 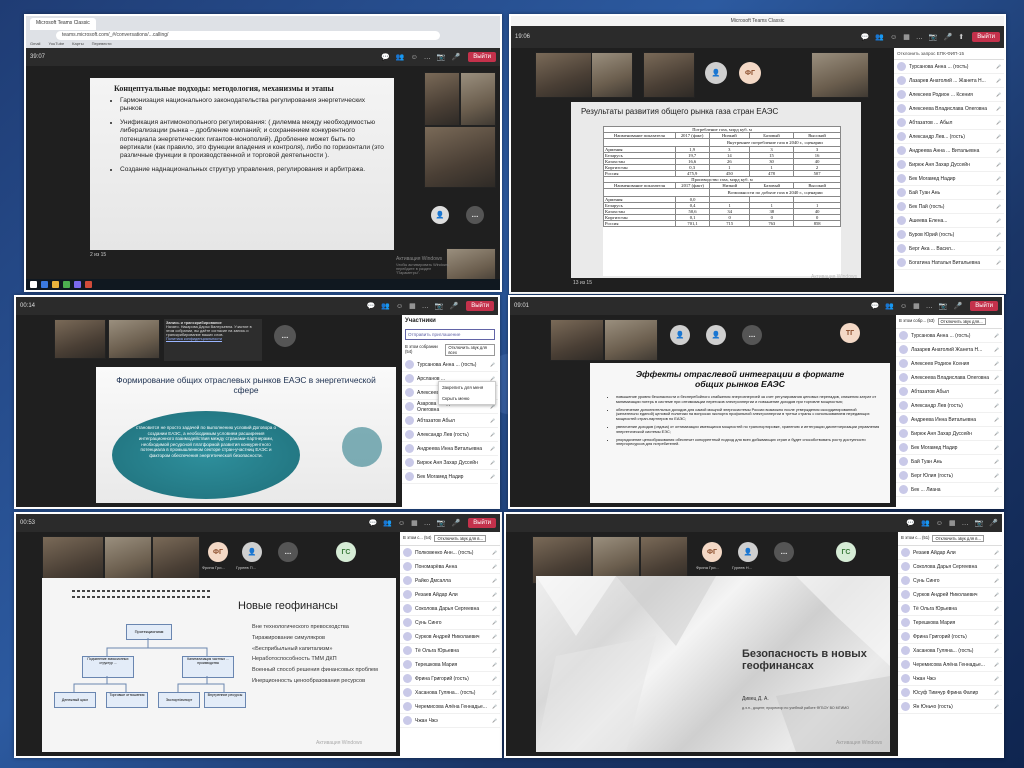 What do you see at coordinates (56, 44) in the screenshot?
I see `bookmark-item: YouTube` at bounding box center [56, 44].